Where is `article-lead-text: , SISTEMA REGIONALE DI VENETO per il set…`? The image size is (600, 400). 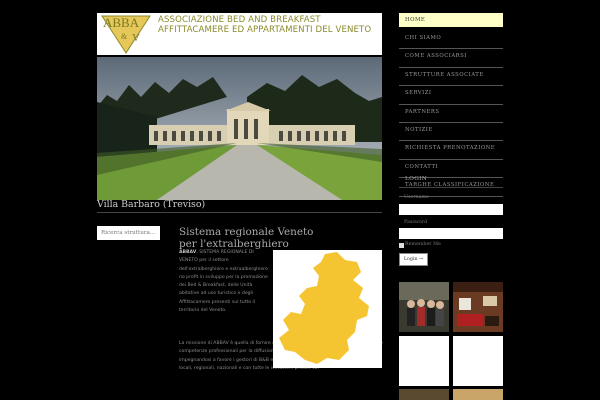 article-lead-text: , SISTEMA REGIONALE DI VENETO per il set… is located at coordinates (223, 282).